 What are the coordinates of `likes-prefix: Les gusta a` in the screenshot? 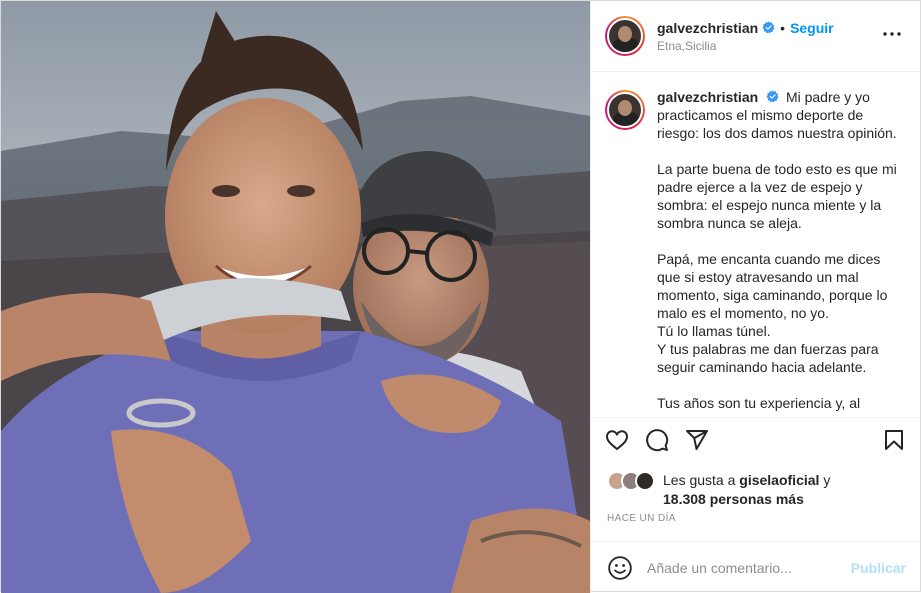 It's located at (699, 480).